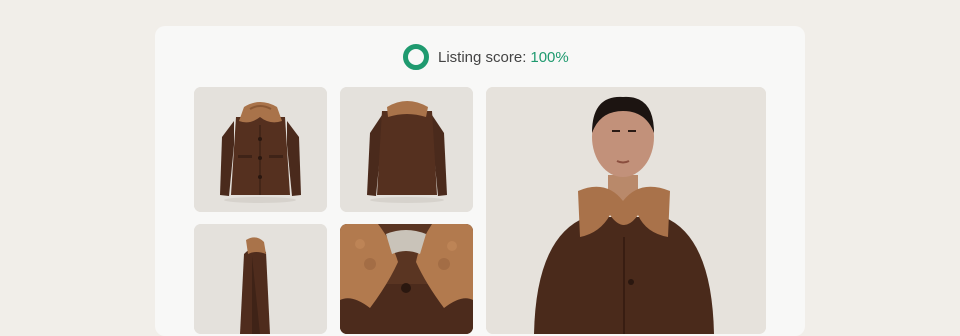 The width and height of the screenshot is (960, 336). Describe the element at coordinates (549, 57) in the screenshot. I see `listing-score-value: 100%` at that location.